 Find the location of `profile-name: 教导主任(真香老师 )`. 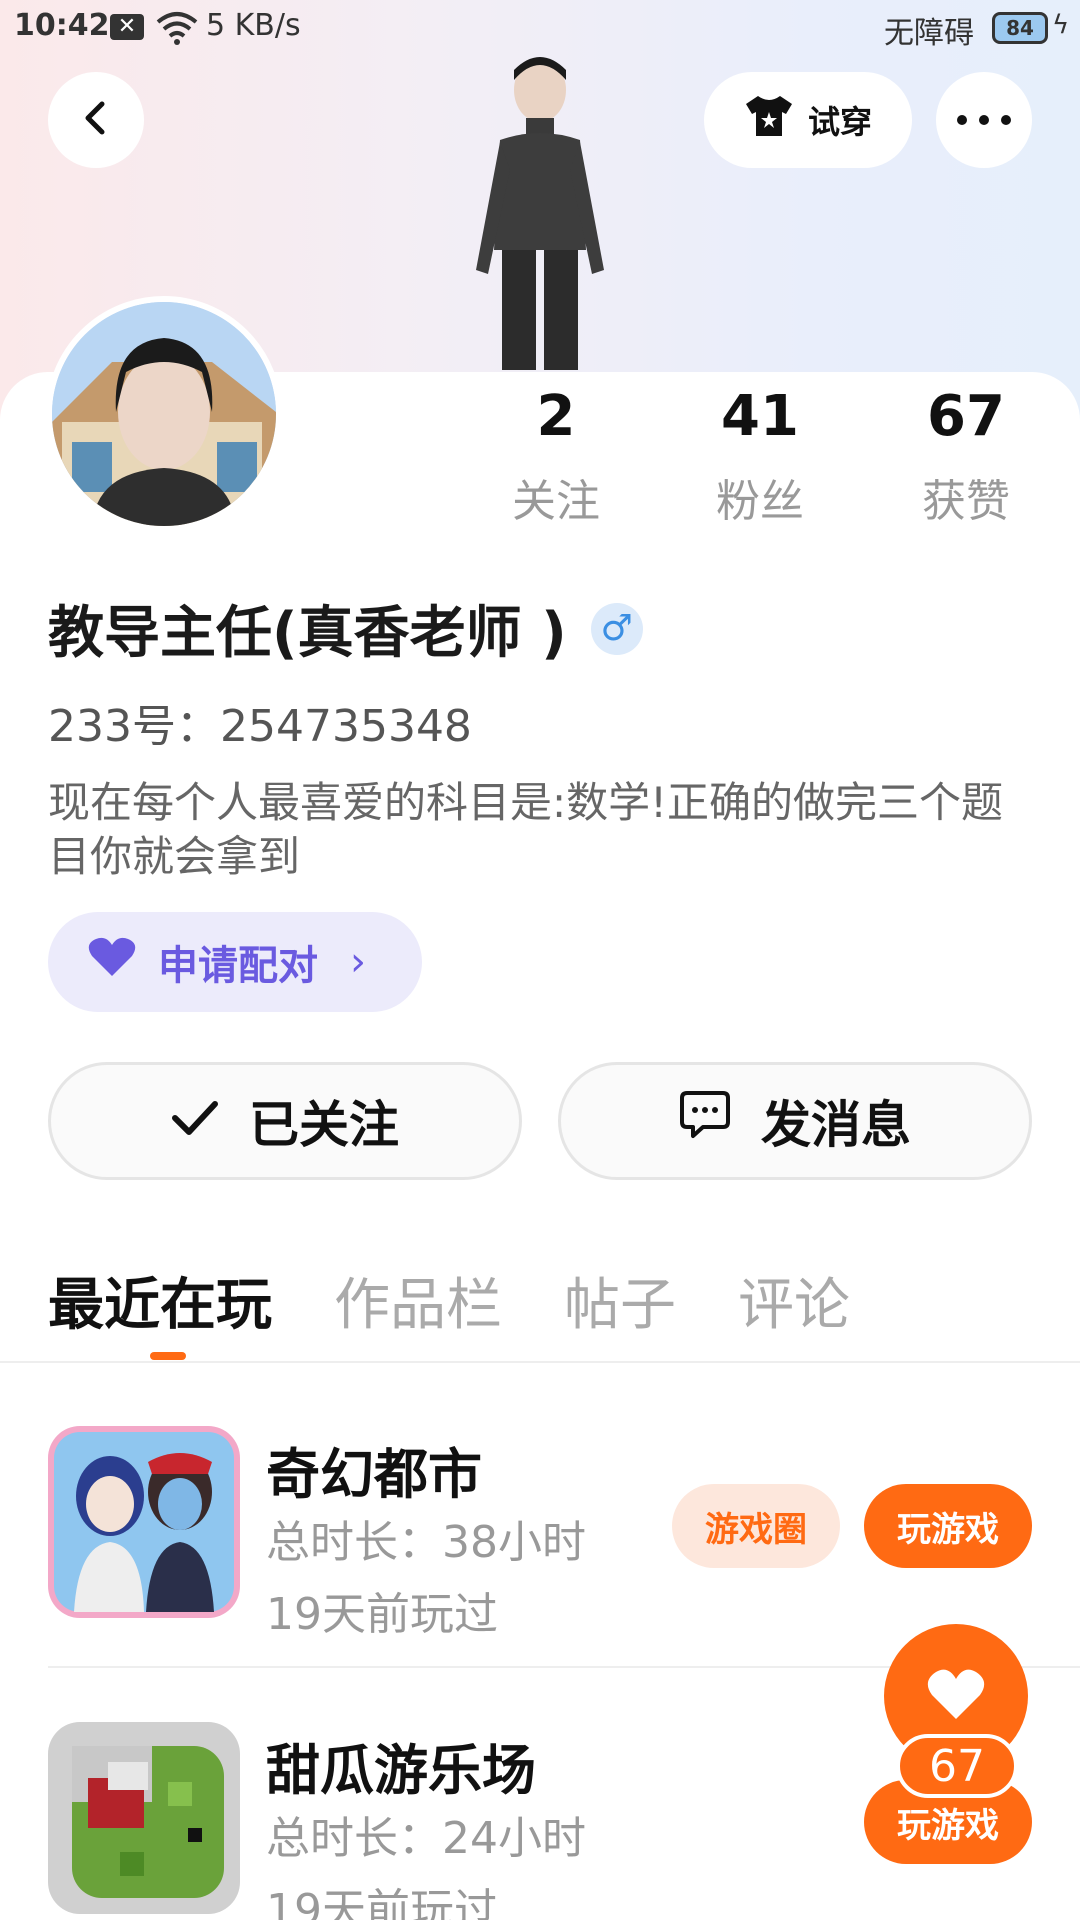

profile-name: 教导主任(真香老师 ) is located at coordinates (307, 633).